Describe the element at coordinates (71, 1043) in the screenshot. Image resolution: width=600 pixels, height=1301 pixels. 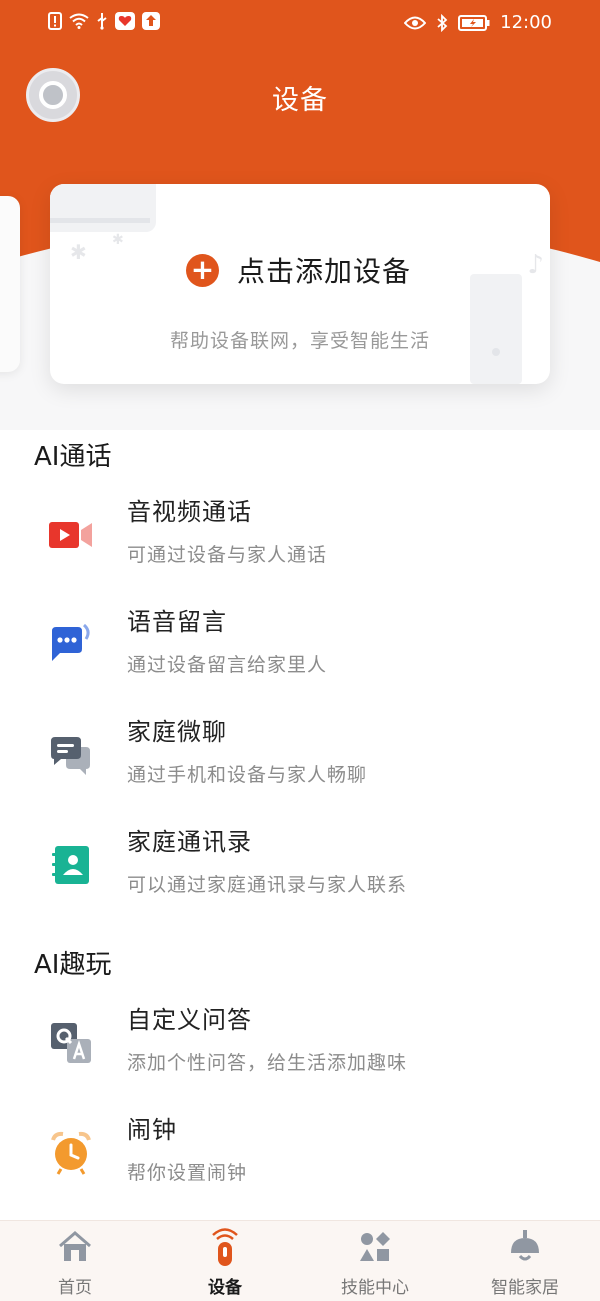
I see `qa-icon` at that location.